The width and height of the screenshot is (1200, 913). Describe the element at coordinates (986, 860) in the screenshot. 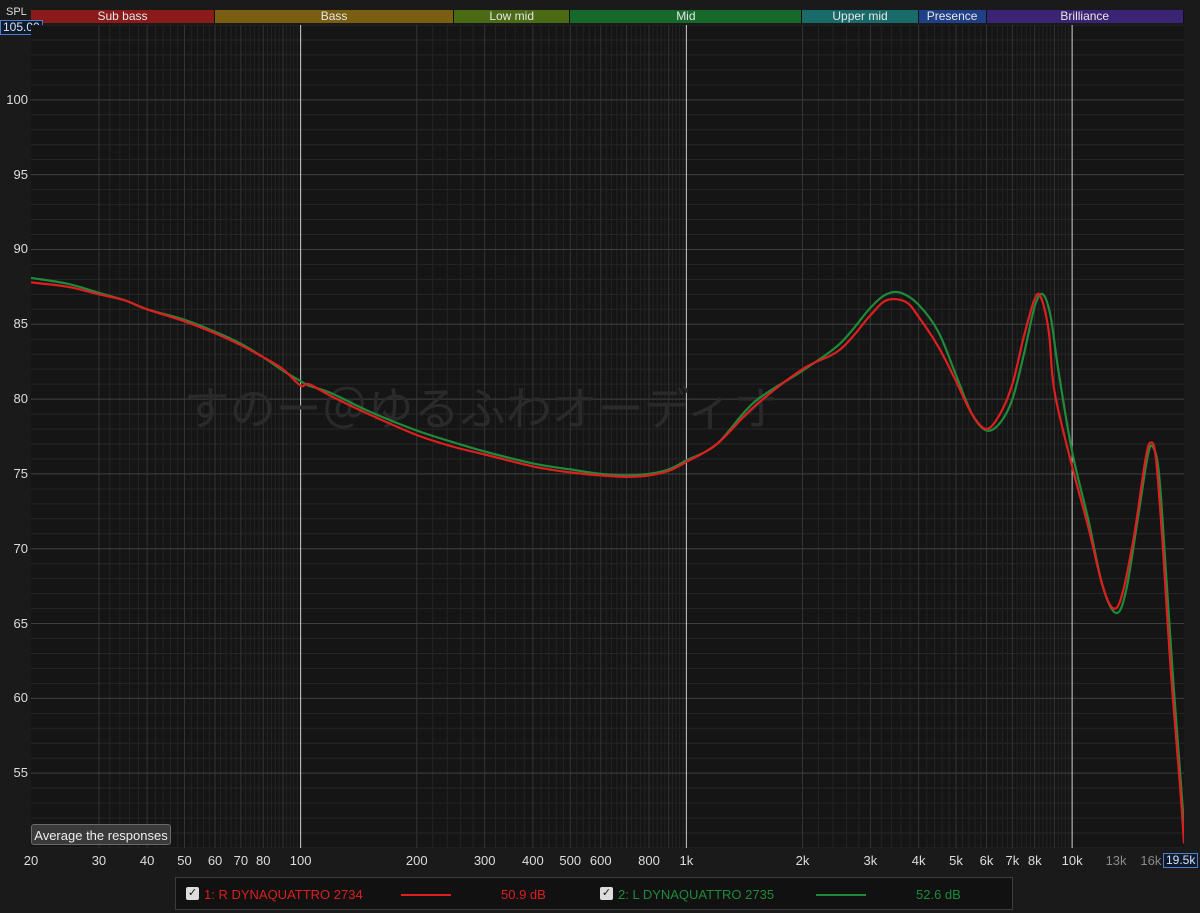

I see `x-tick-label: 6k` at that location.